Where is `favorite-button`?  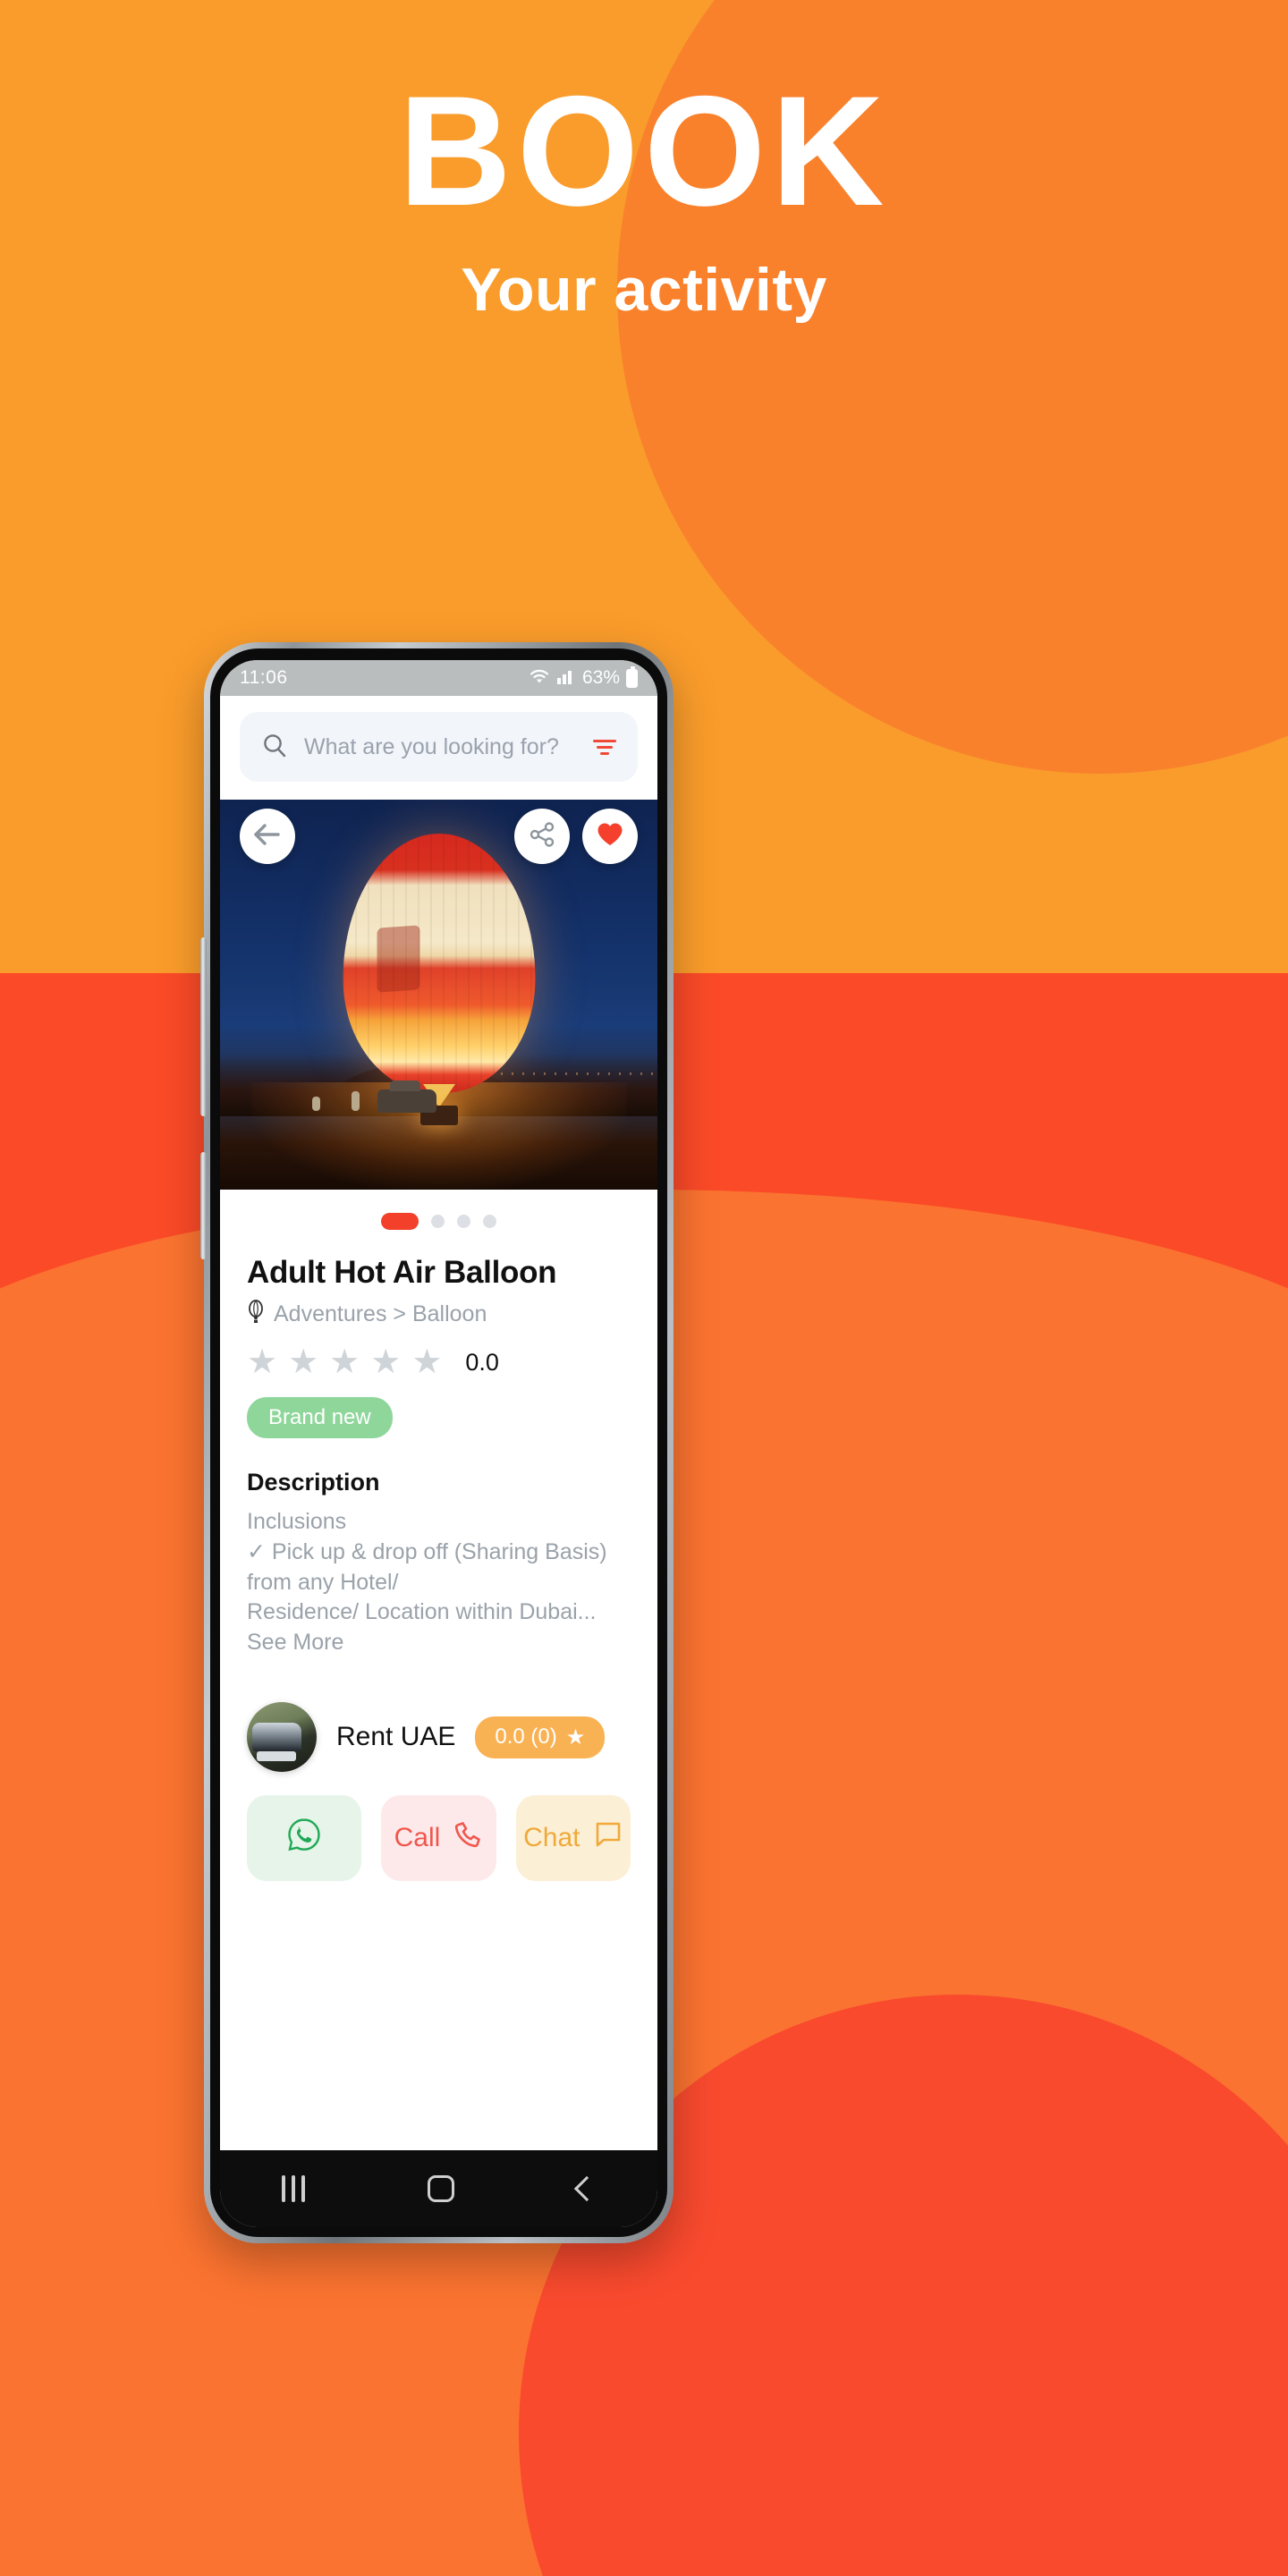
favorite-button is located at coordinates (610, 836).